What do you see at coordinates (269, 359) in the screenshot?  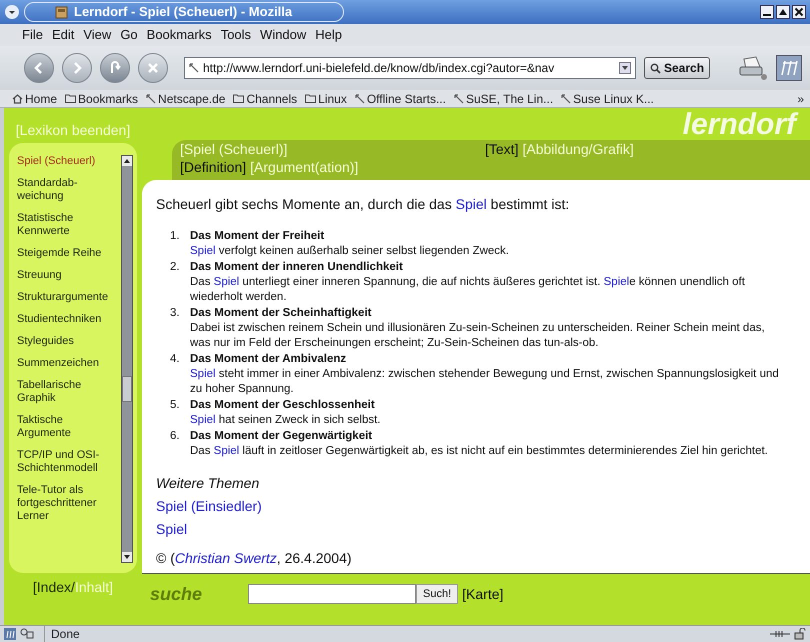 I see `moment-title: Das Moment der Ambivalenz` at bounding box center [269, 359].